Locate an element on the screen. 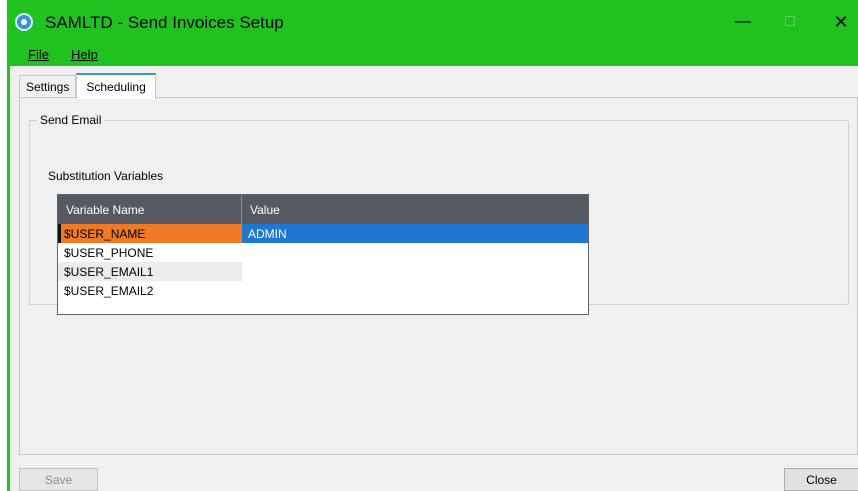 The height and width of the screenshot is (491, 858). menu-file: File is located at coordinates (38, 54).